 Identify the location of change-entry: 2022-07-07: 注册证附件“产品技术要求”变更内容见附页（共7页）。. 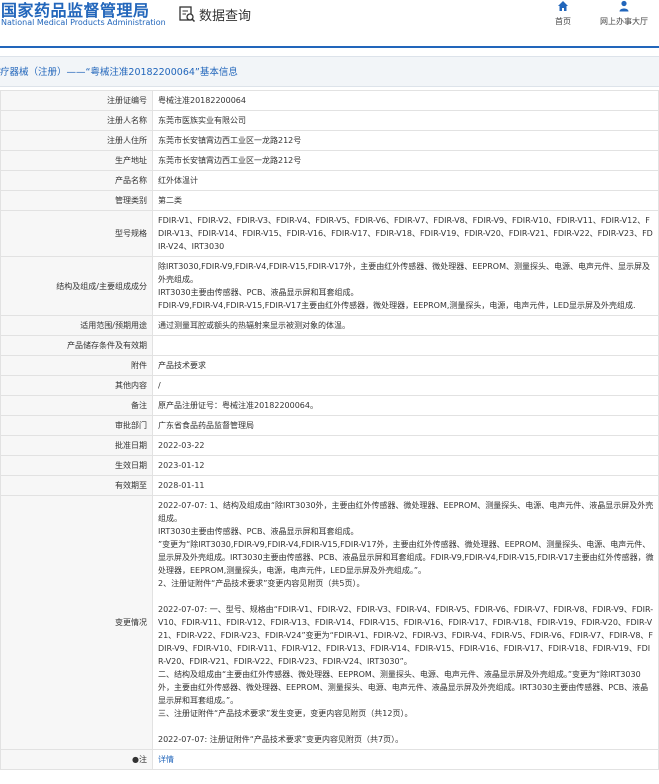
(281, 739).